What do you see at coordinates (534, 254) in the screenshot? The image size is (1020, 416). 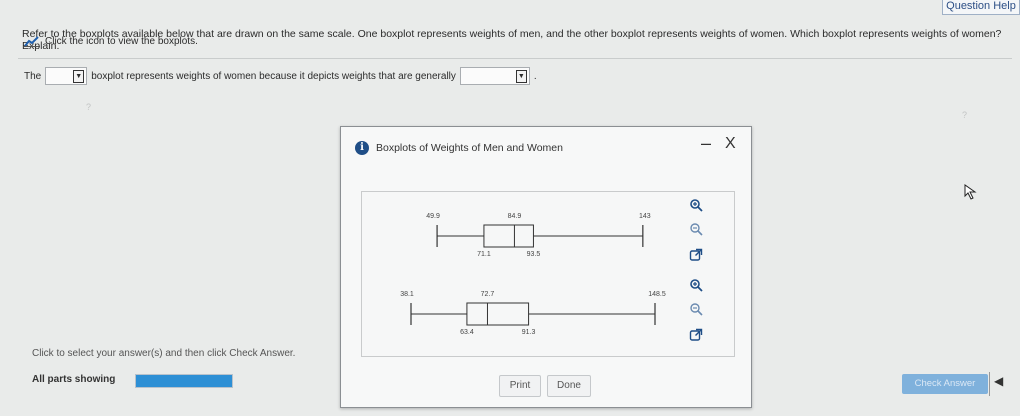 I see `q3-label: 93.5` at bounding box center [534, 254].